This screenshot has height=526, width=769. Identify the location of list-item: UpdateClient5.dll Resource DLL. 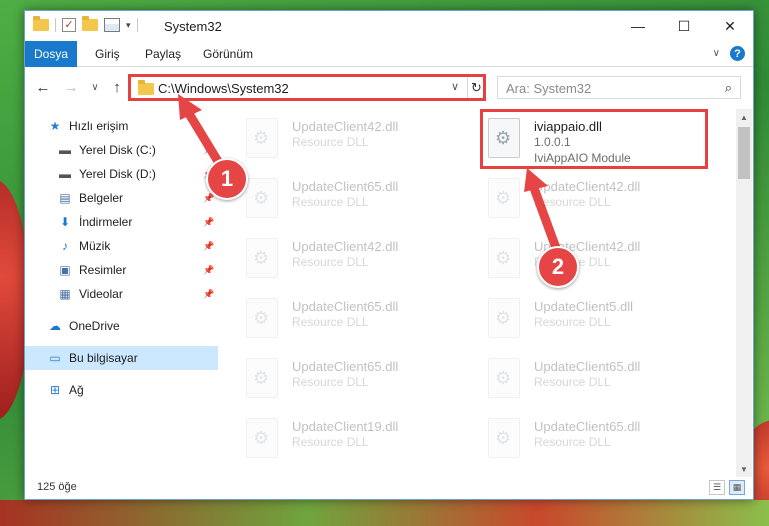
(595, 319).